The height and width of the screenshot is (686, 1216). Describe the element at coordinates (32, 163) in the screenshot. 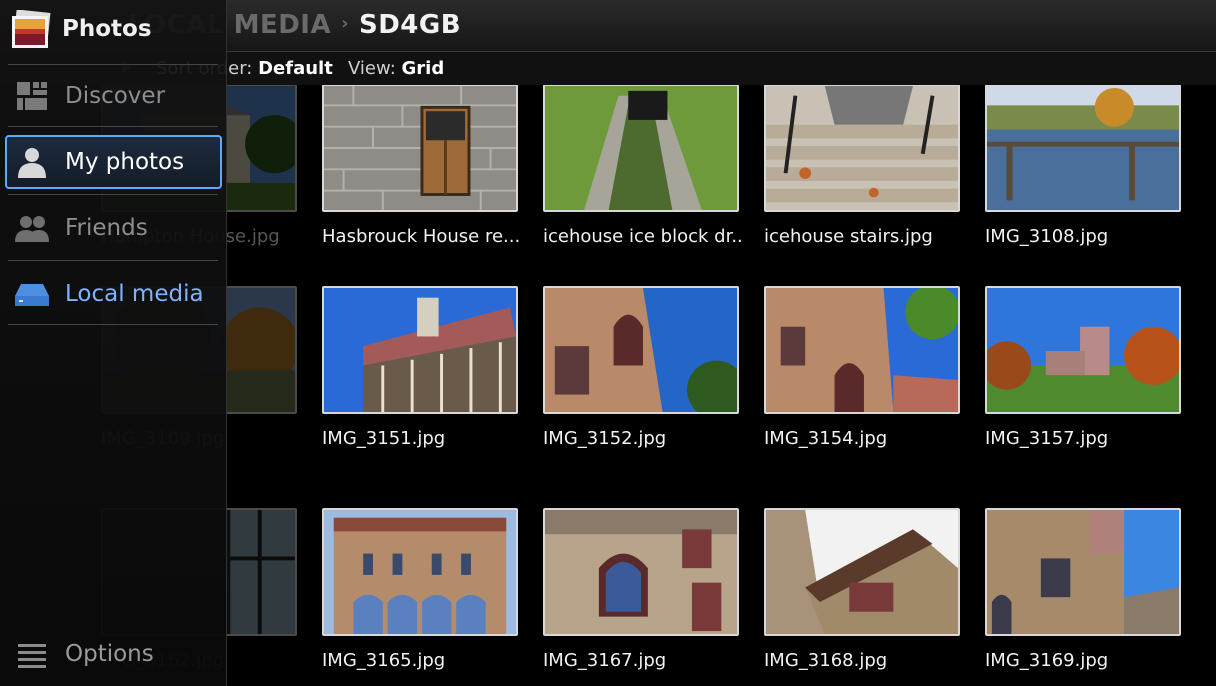

I see `person-icon` at that location.